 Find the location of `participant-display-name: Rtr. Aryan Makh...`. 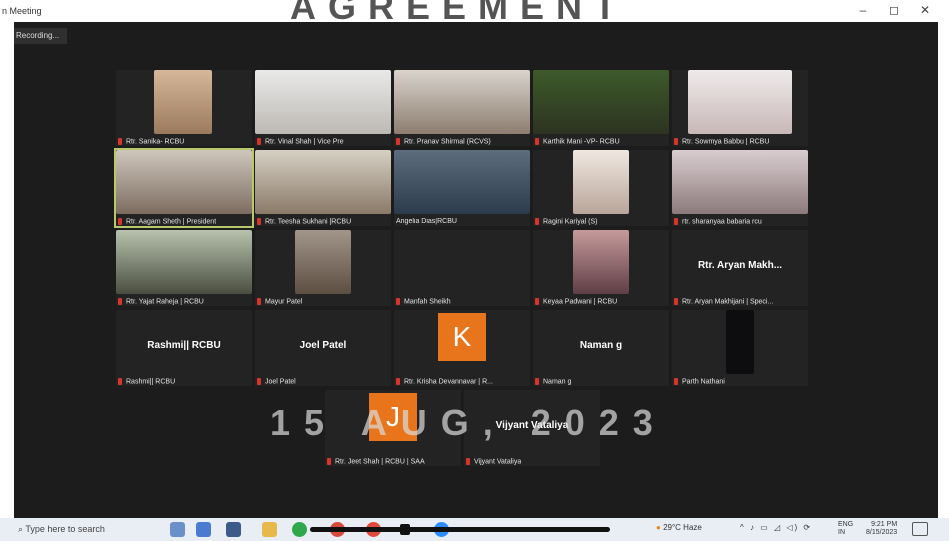

participant-display-name: Rtr. Aryan Makh... is located at coordinates (740, 265).